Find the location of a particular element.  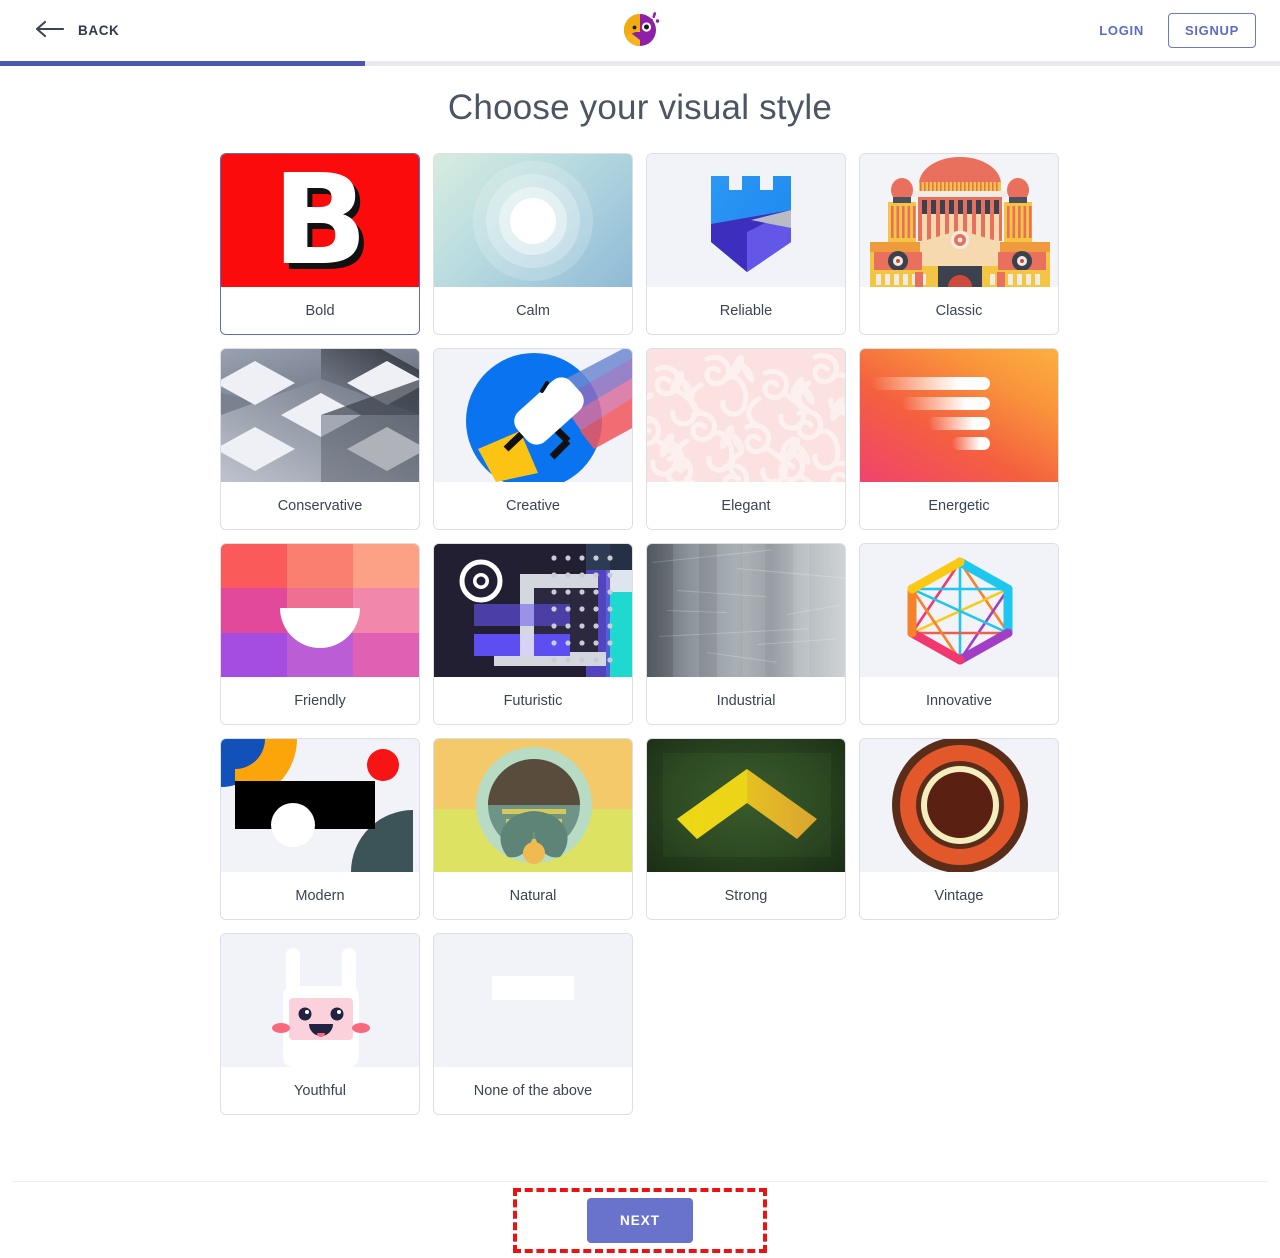

style-thumbnail-none-icon is located at coordinates (533, 1000).